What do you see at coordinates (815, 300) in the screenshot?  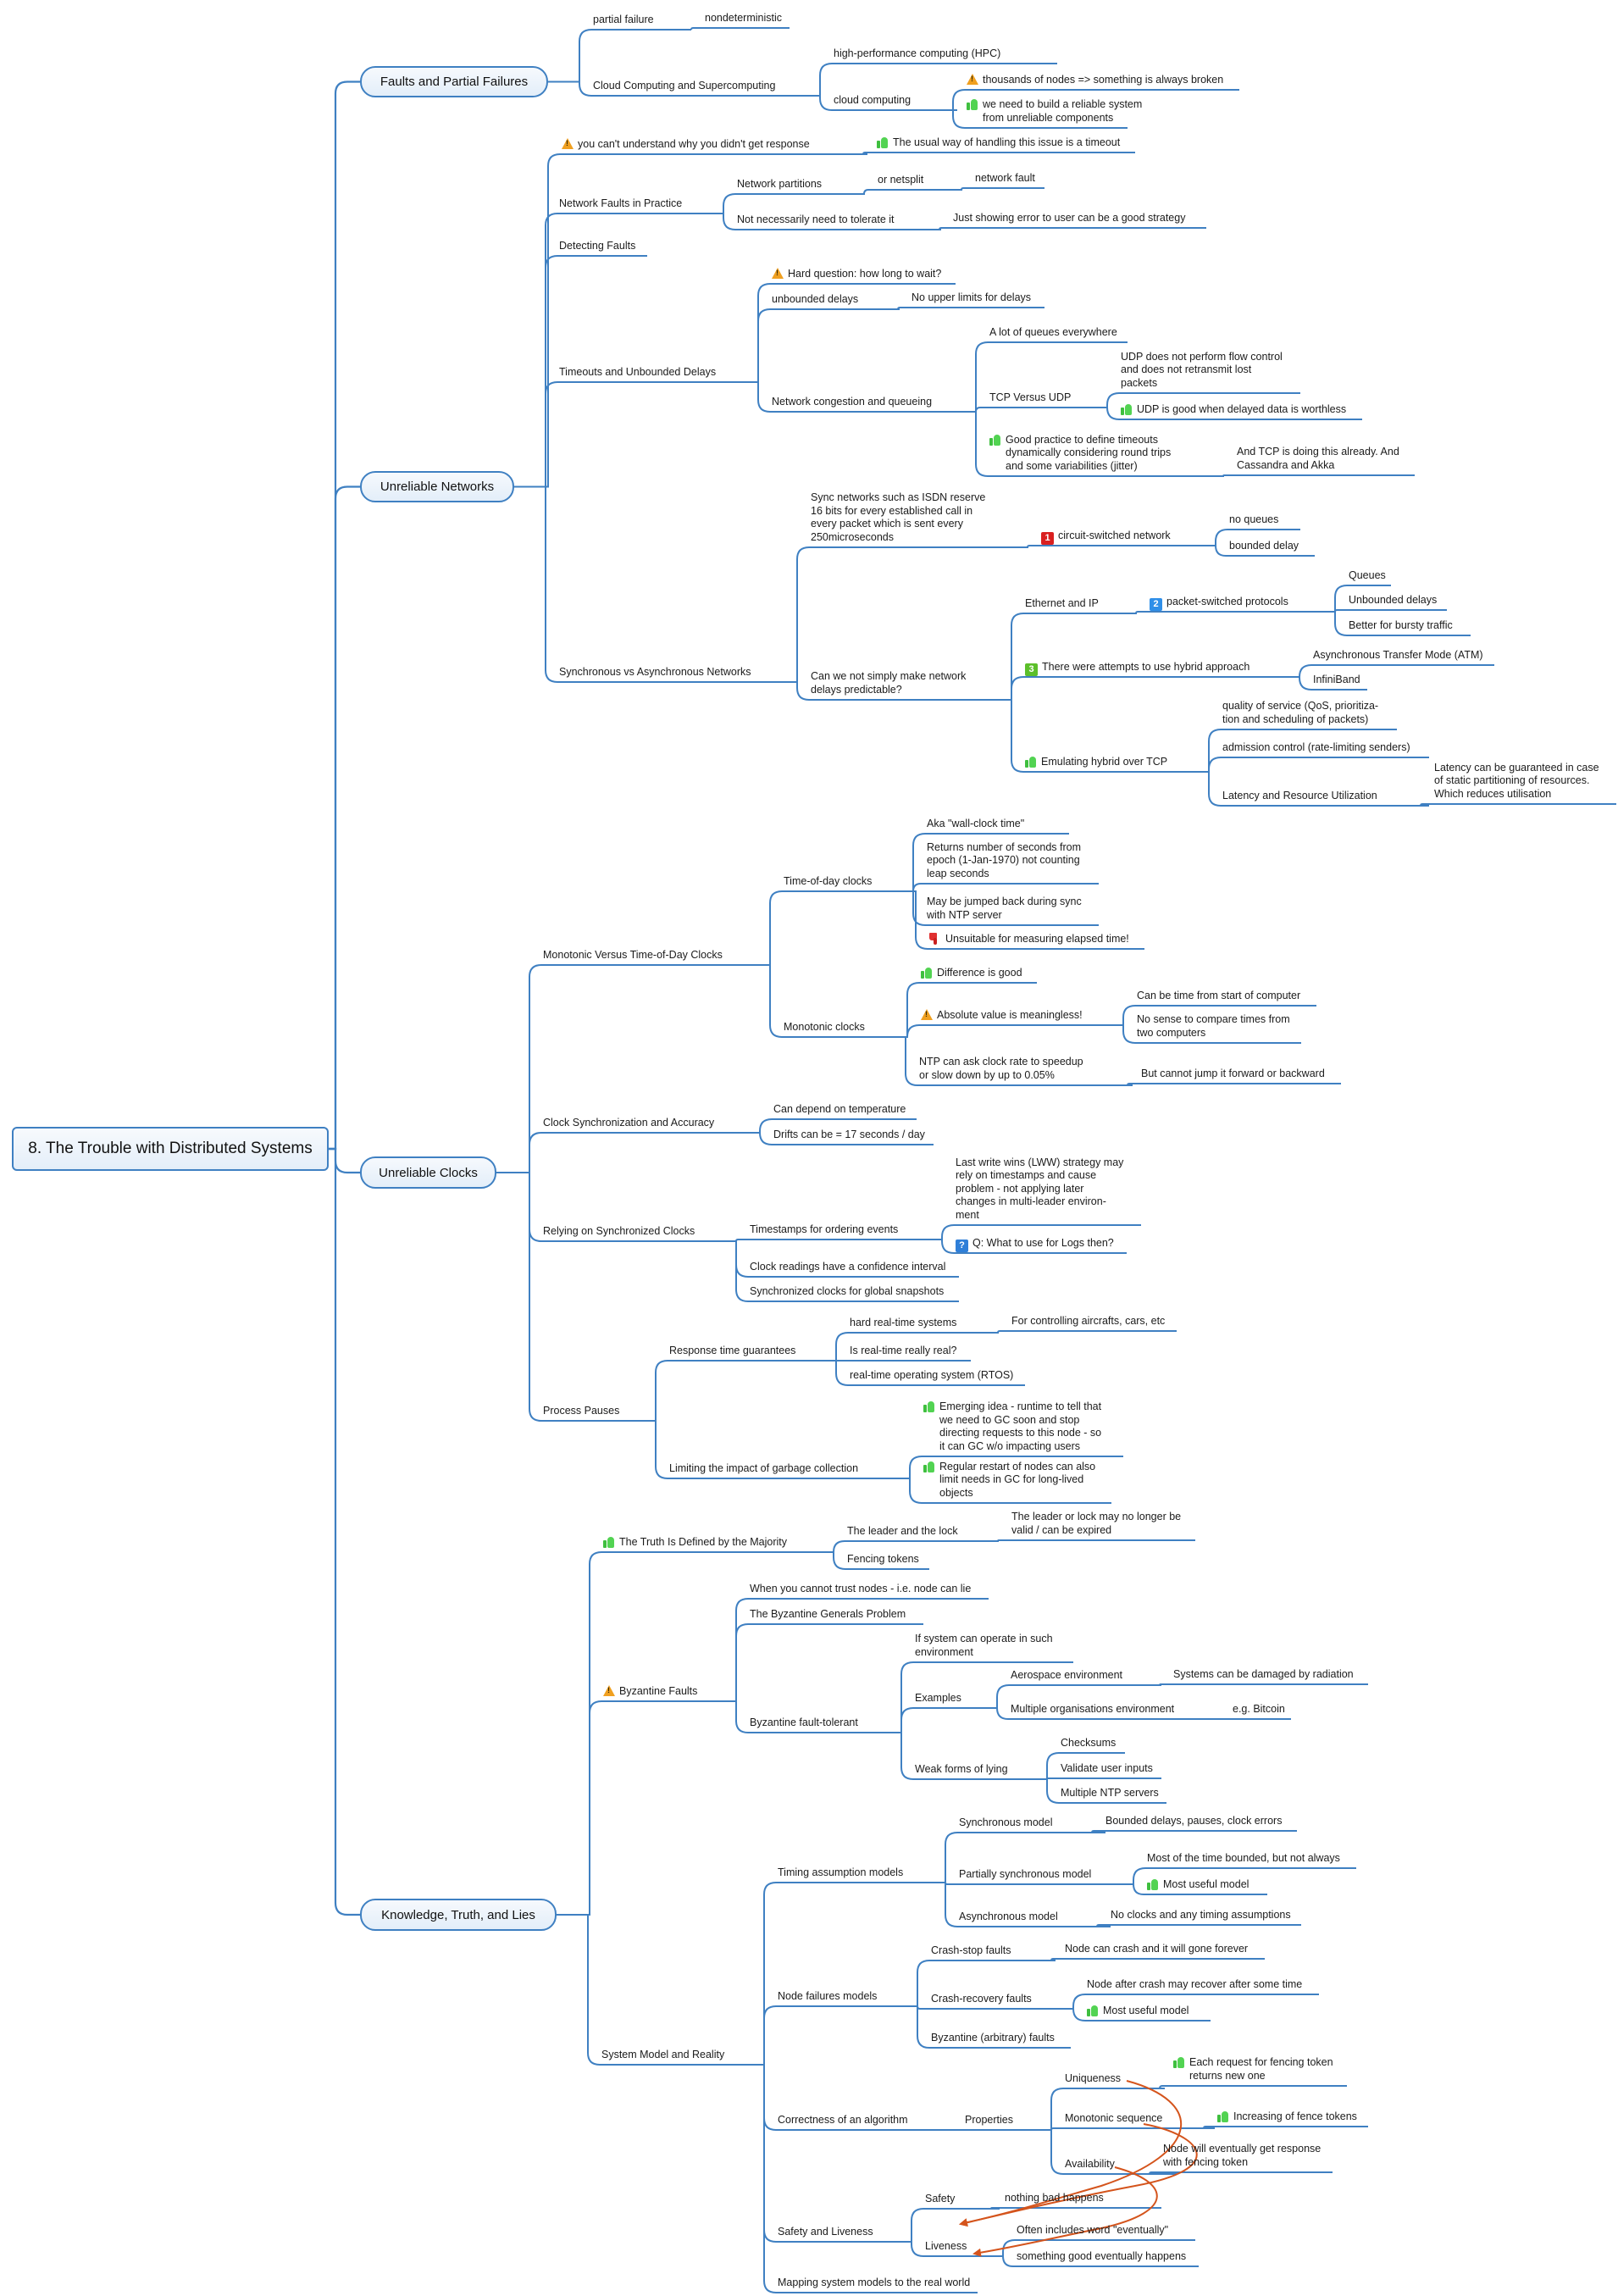 I see `node-unb: unbounded delays` at bounding box center [815, 300].